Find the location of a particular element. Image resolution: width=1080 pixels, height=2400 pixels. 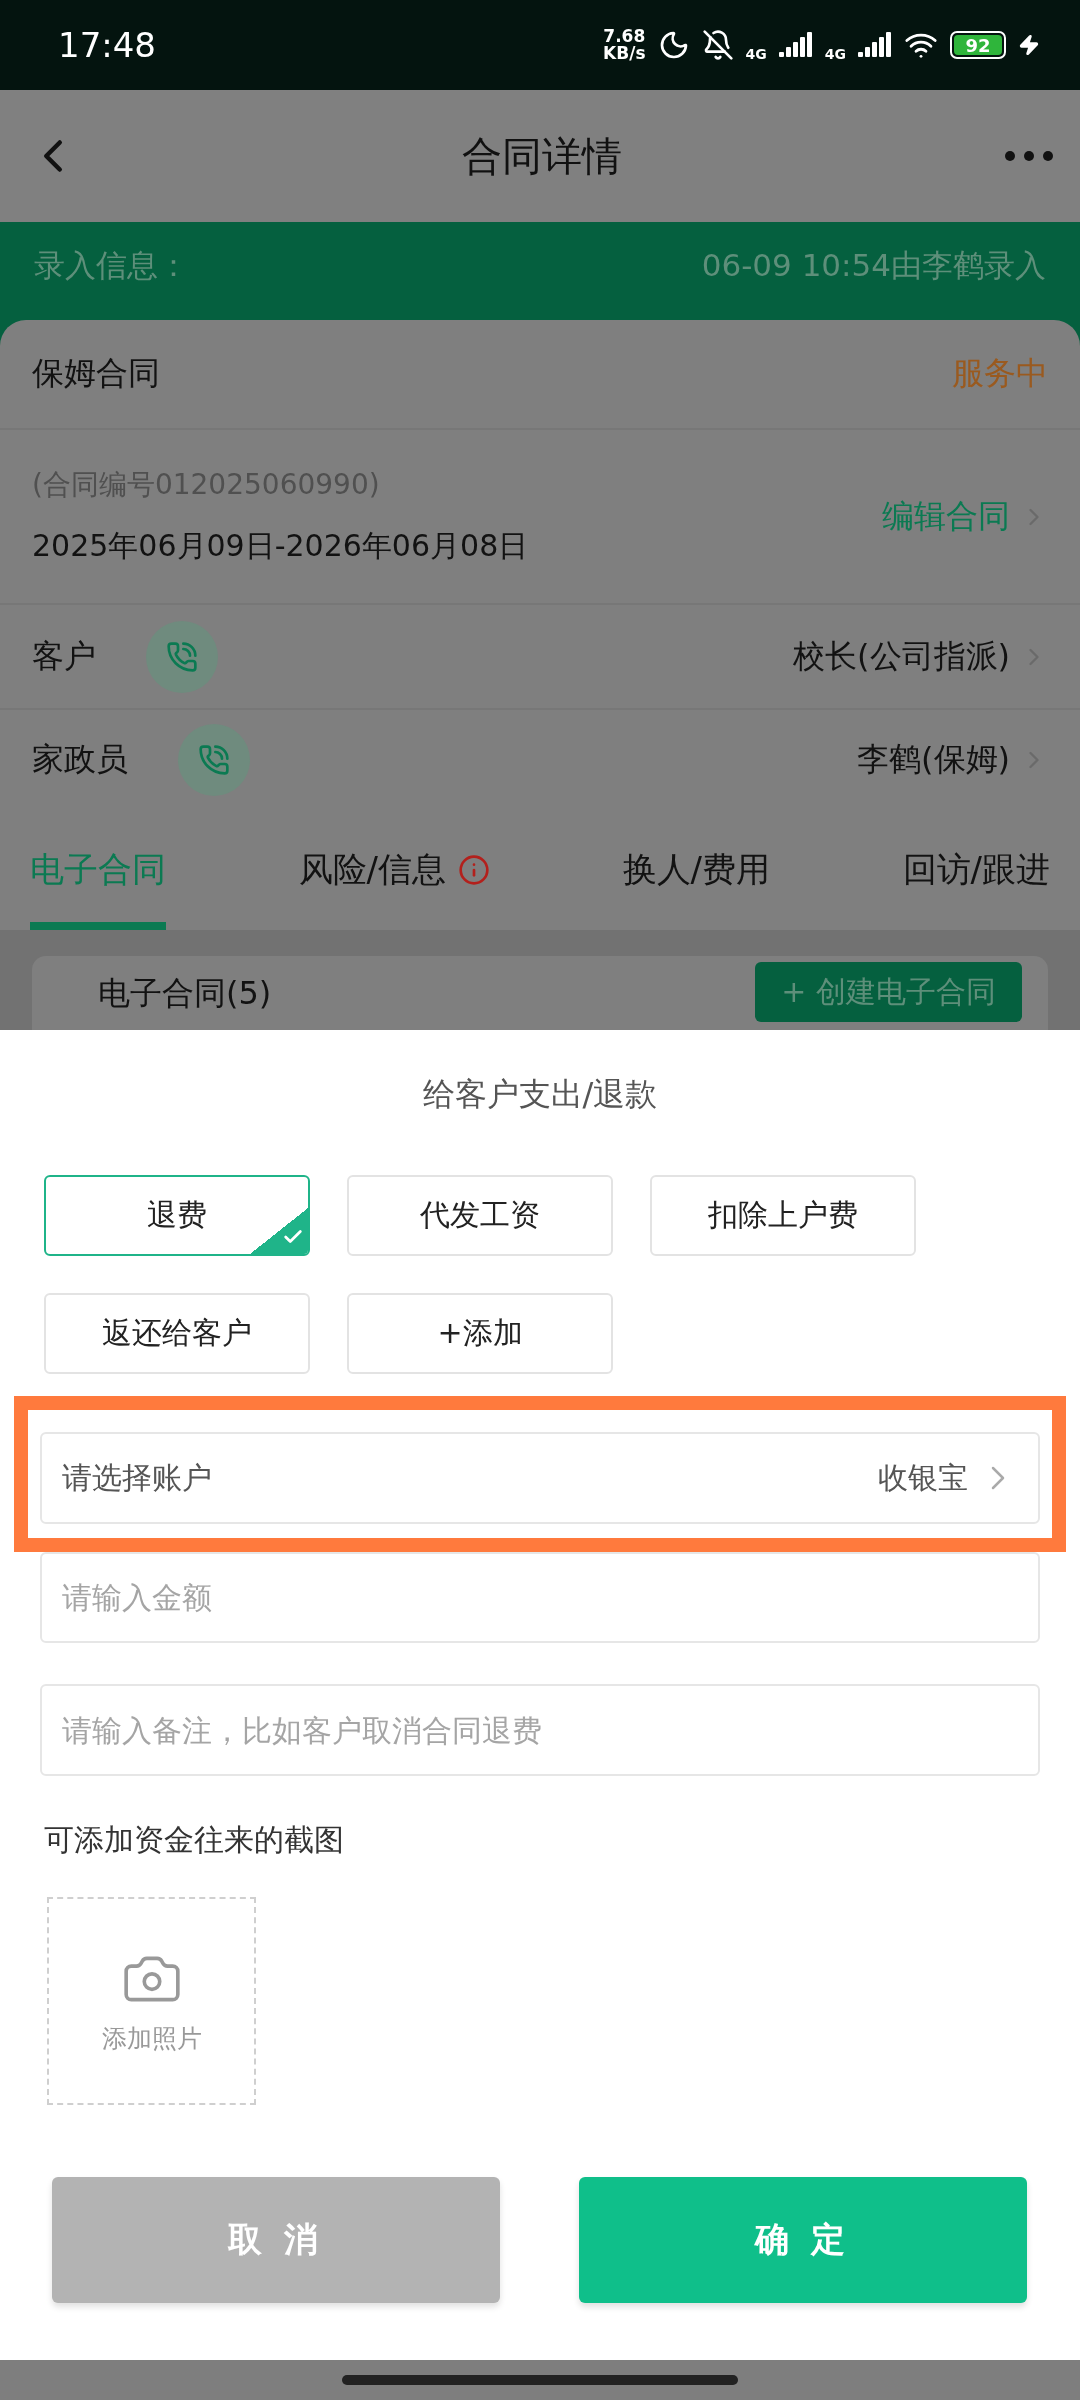

remark-field: 请输入备注，比如客户取消合同退费 is located at coordinates (540, 1730).